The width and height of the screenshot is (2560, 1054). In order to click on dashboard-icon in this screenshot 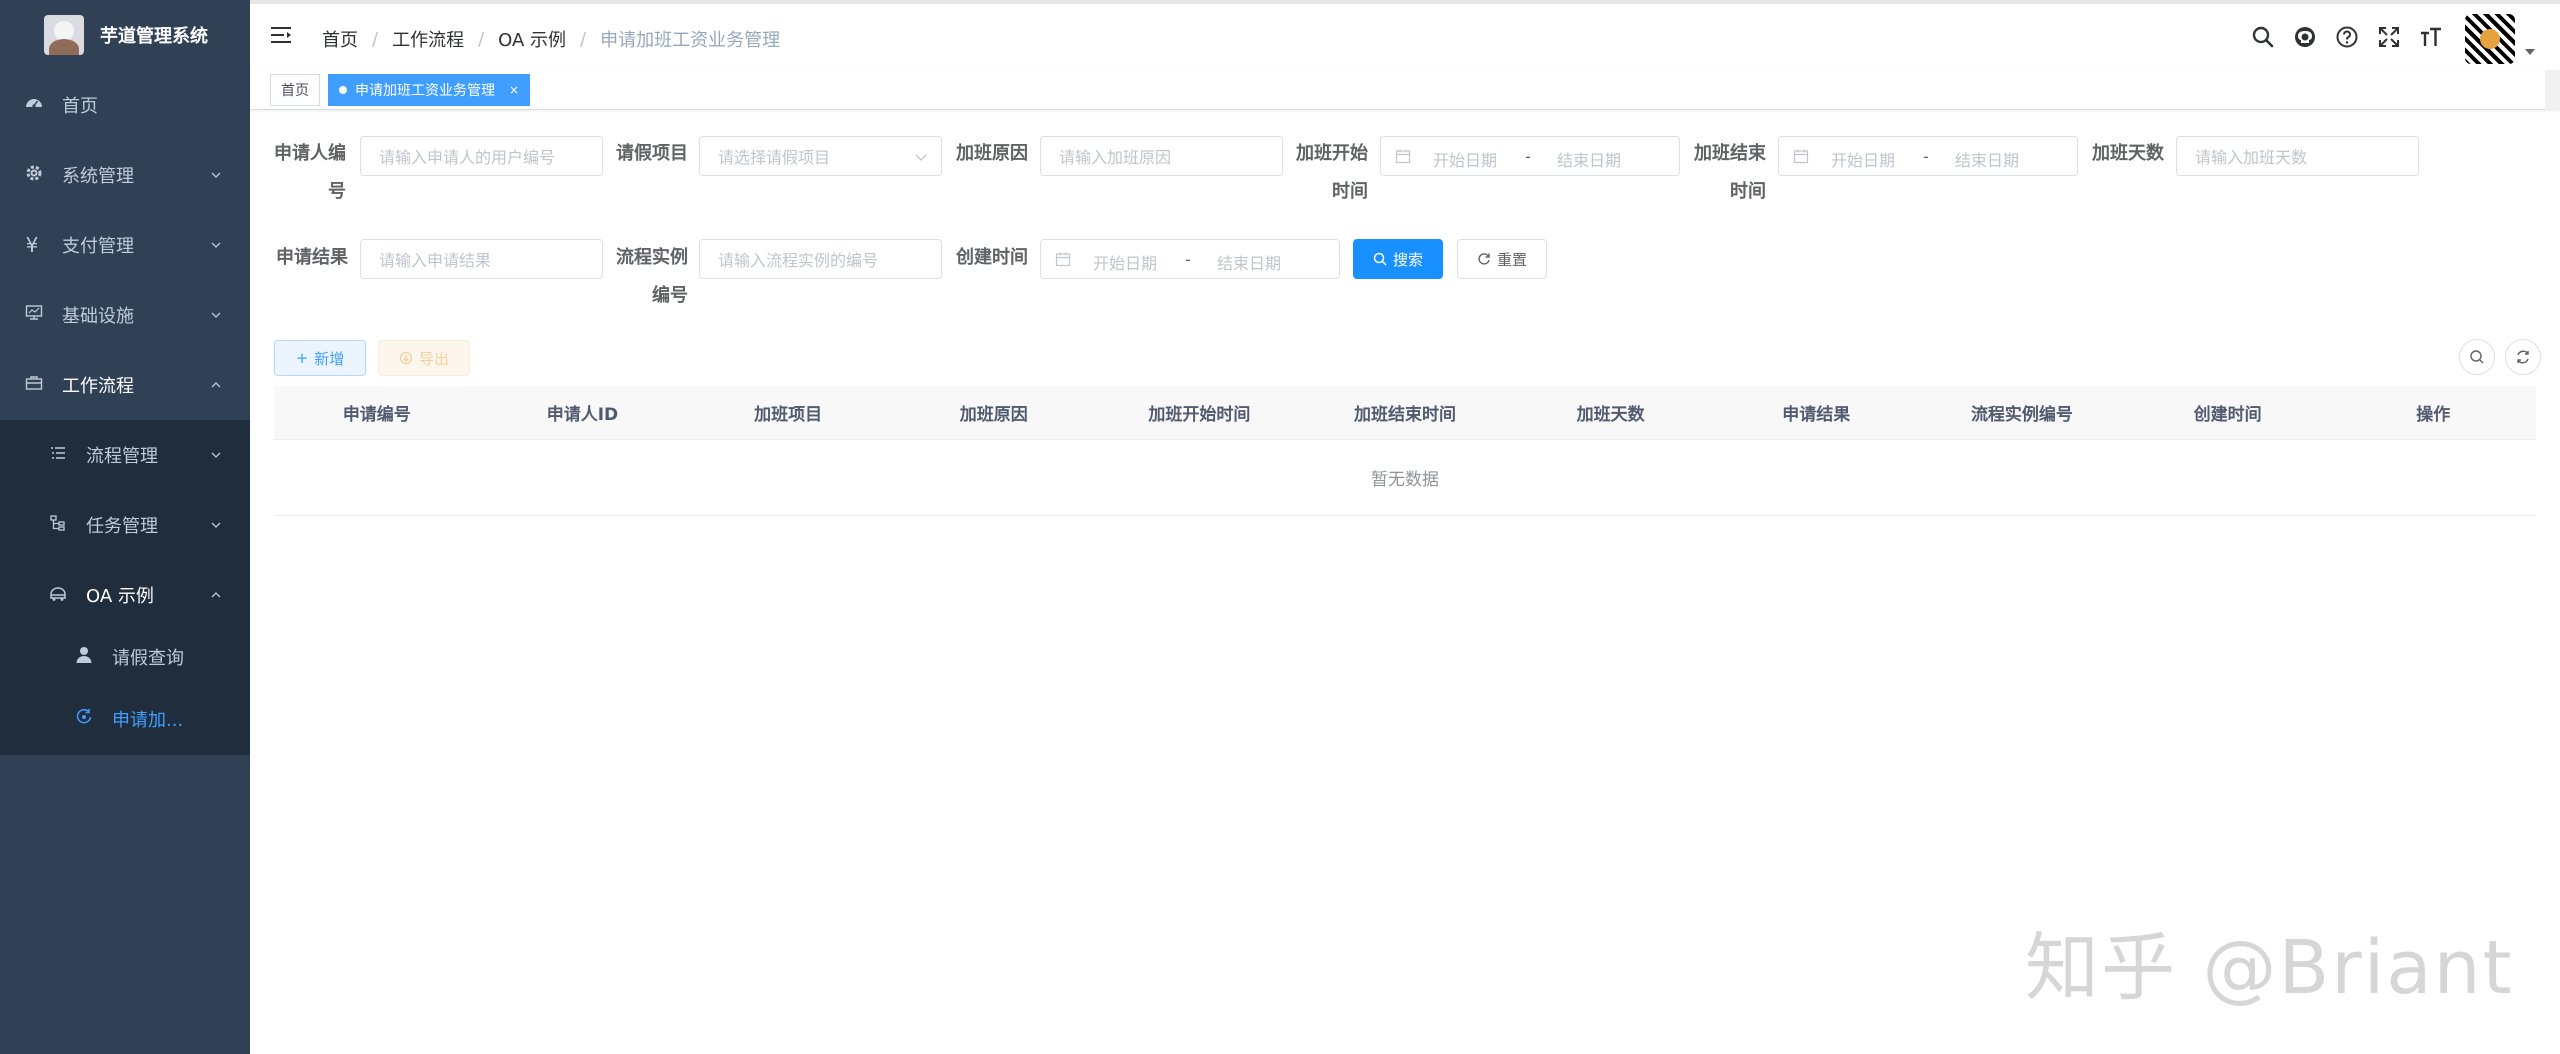, I will do `click(34, 105)`.